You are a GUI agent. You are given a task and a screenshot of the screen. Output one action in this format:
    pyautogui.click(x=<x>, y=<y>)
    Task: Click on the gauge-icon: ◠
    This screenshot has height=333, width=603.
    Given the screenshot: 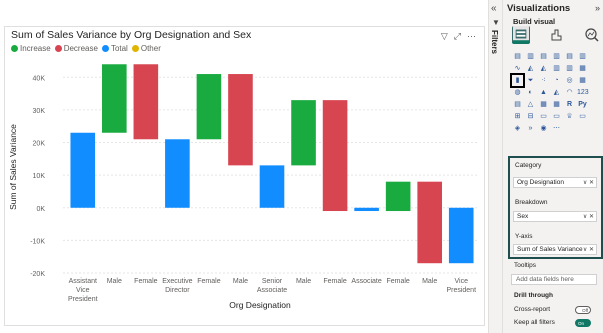 What is the action you would take?
    pyautogui.click(x=569, y=92)
    